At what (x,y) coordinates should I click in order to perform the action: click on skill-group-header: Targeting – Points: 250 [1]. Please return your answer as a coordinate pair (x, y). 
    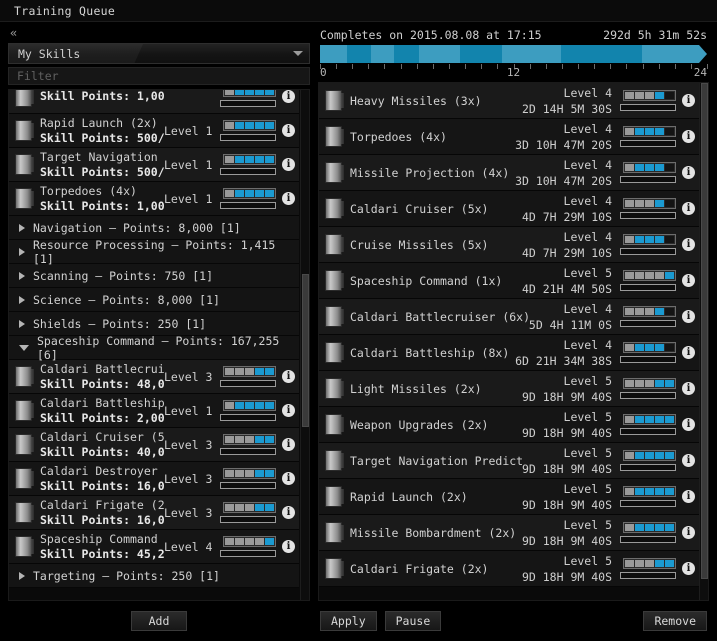
    Looking at the image, I should click on (154, 576).